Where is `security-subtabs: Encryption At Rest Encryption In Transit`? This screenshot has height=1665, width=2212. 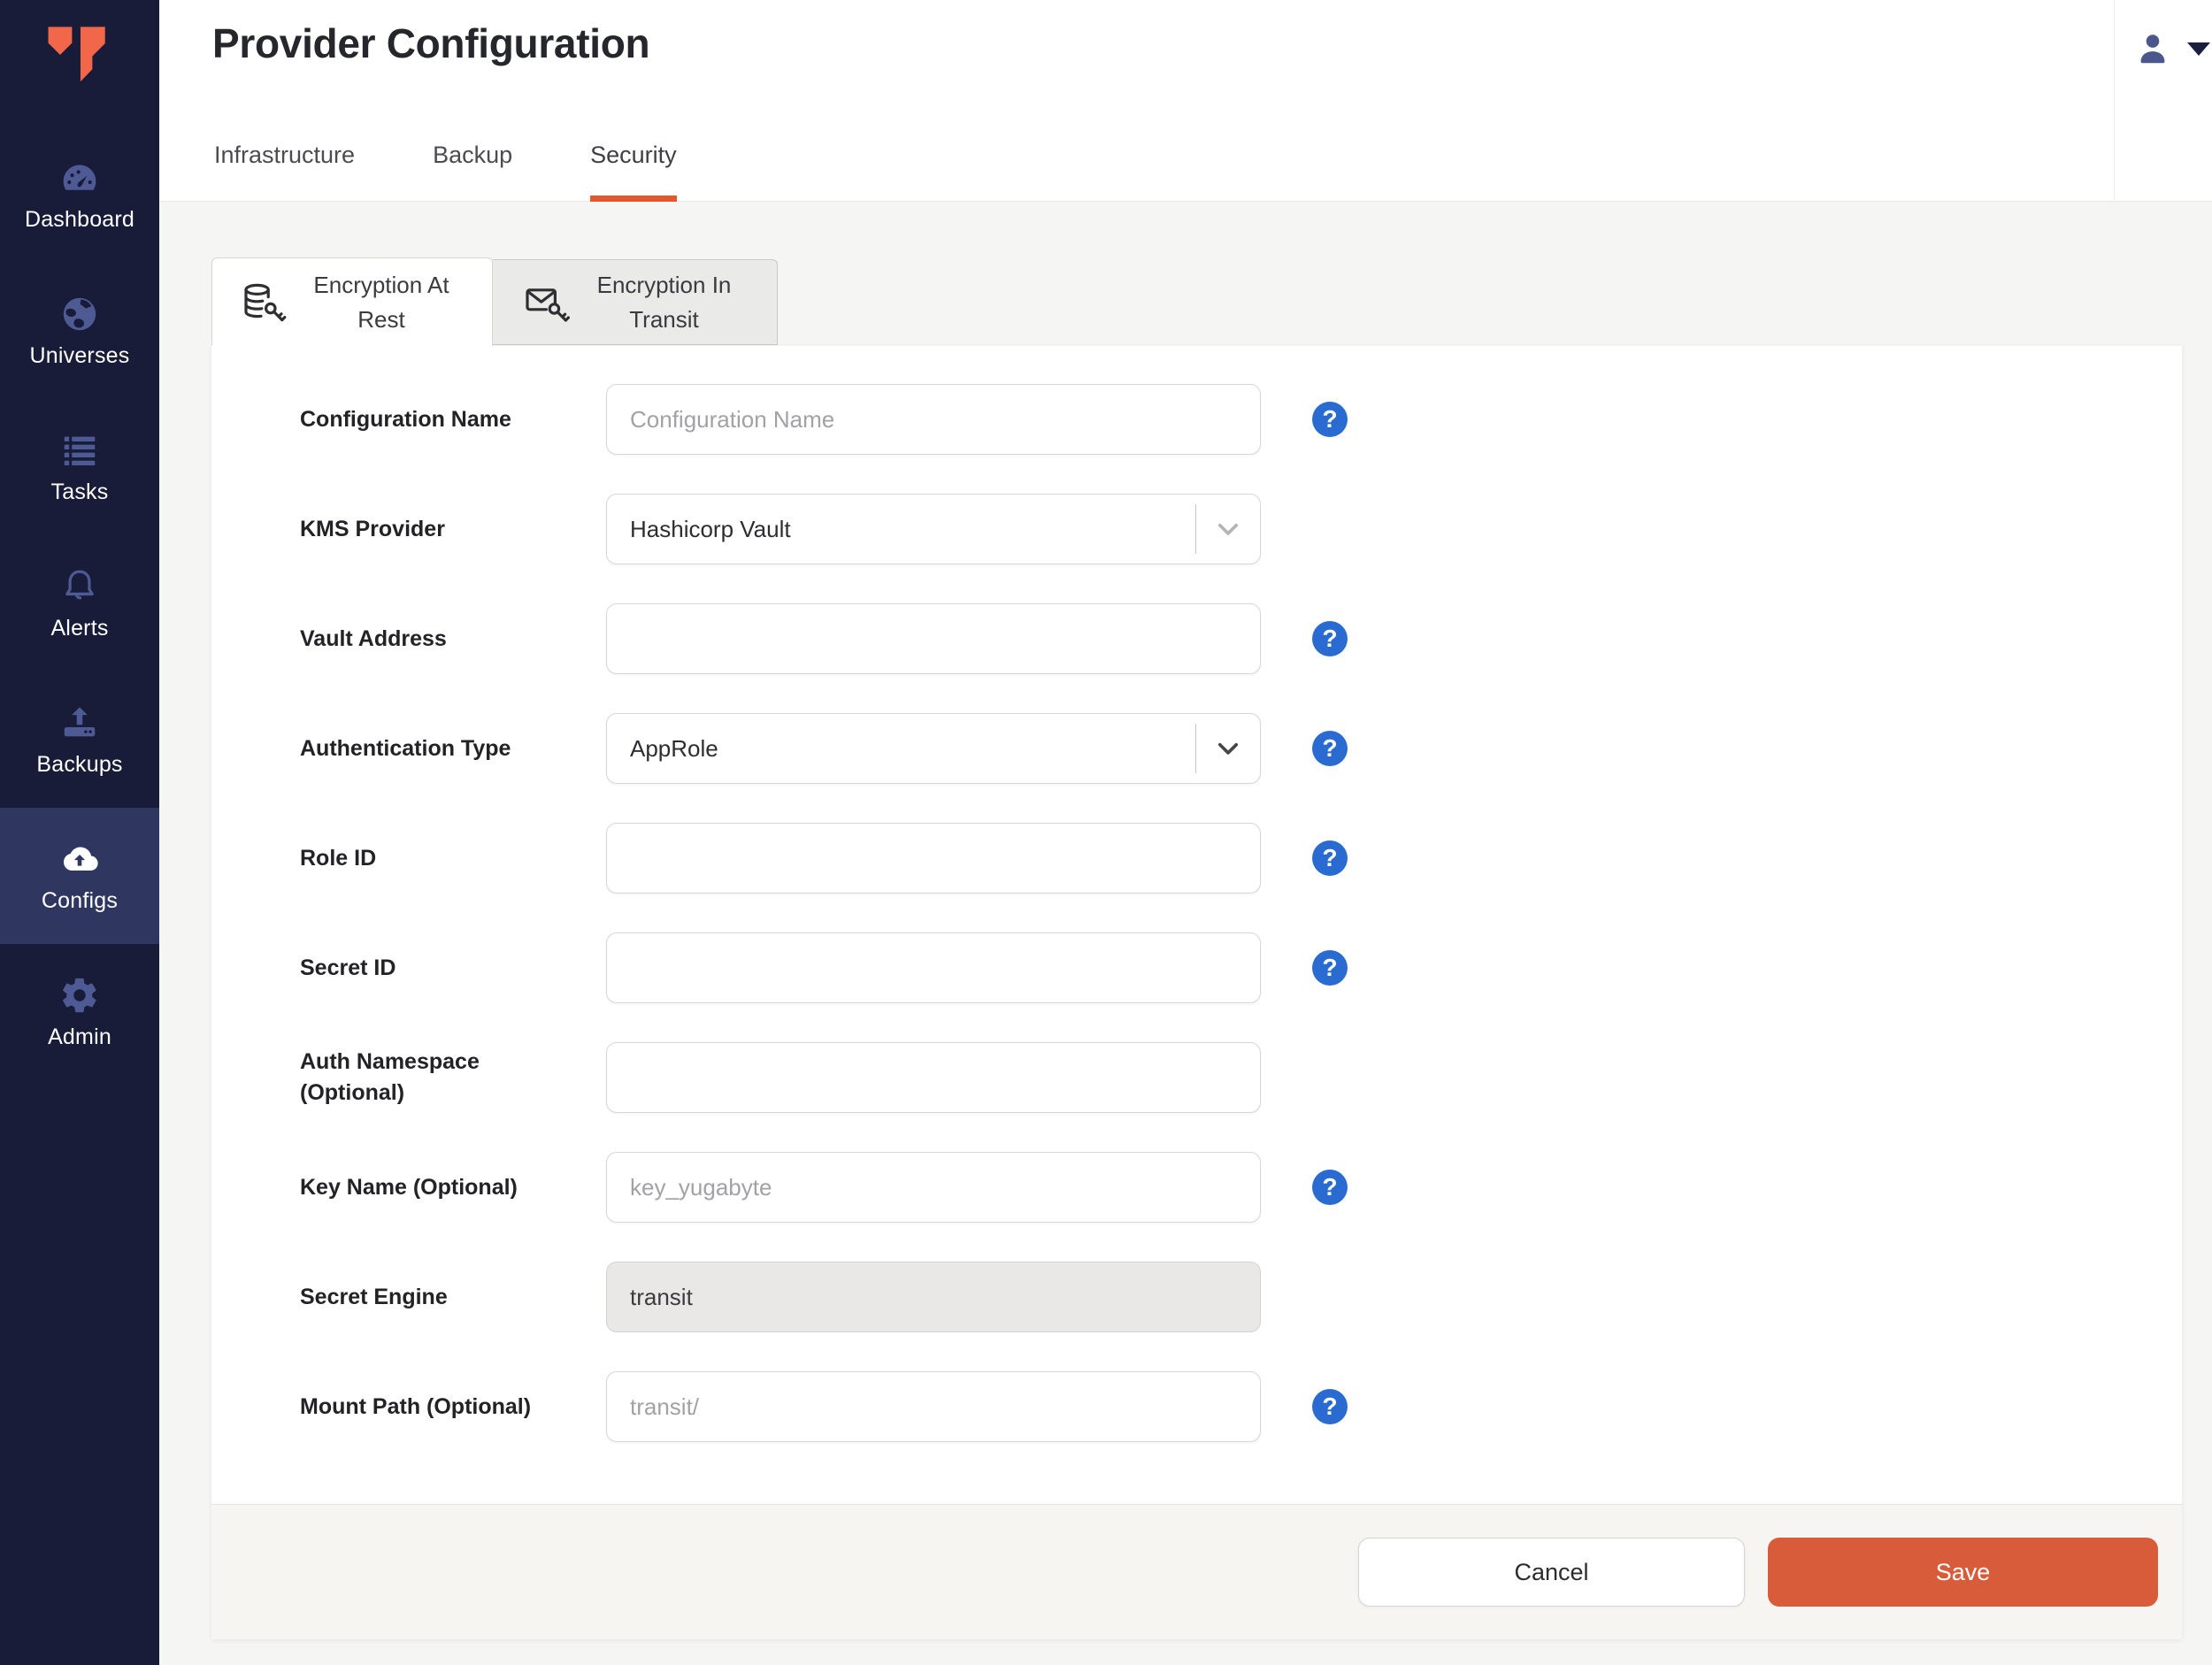
security-subtabs: Encryption At Rest Encryption In Transit is located at coordinates (1211, 301).